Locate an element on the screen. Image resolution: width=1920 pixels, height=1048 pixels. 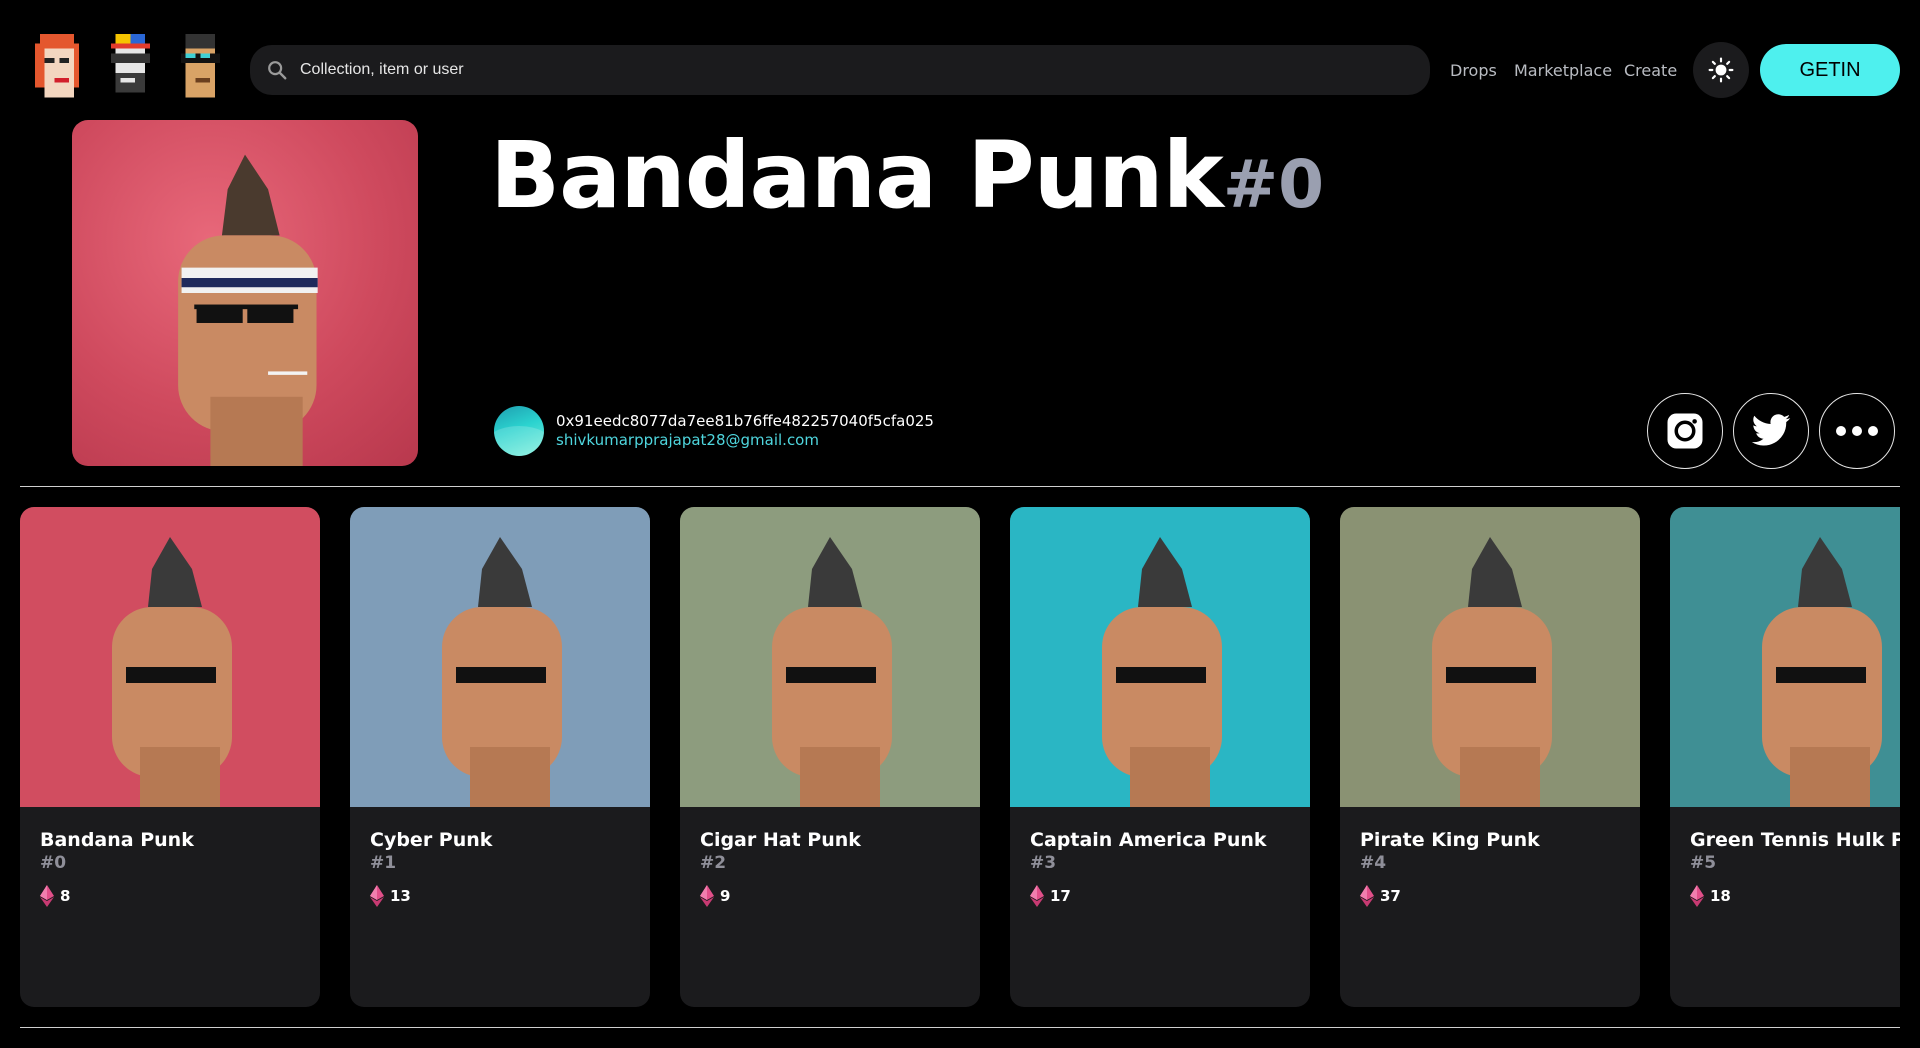
theme-toggle-button is located at coordinates (1721, 70).